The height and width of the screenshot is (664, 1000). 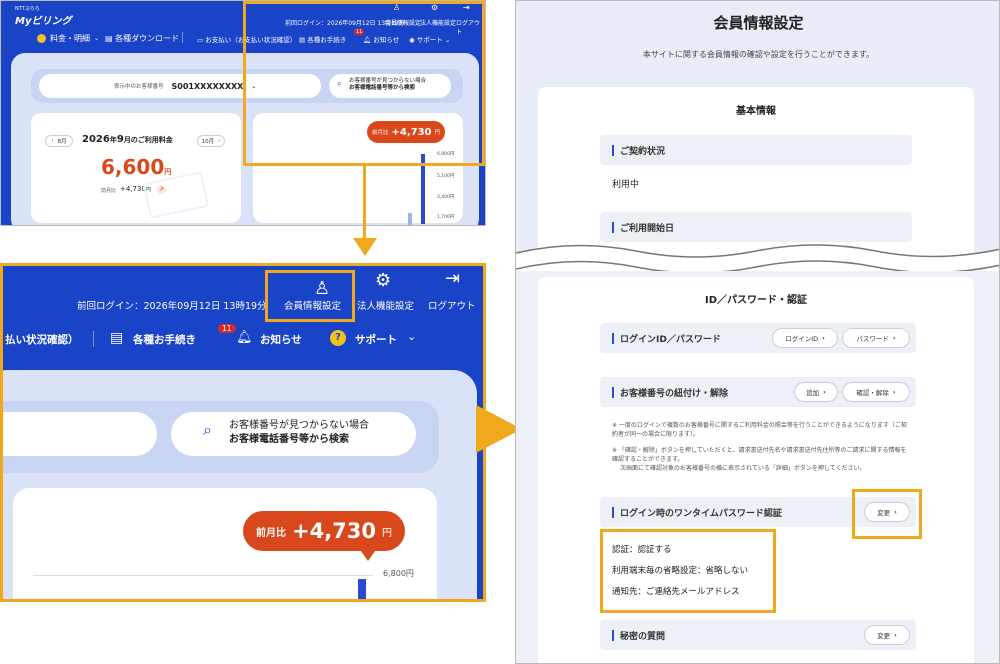 What do you see at coordinates (385, 305) in the screenshot?
I see `top-link-corporate: 法人機能設定` at bounding box center [385, 305].